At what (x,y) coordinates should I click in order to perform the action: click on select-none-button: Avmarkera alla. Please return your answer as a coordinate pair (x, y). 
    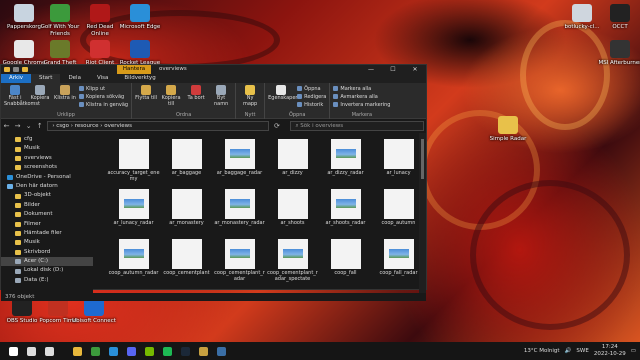
    Looking at the image, I should click on (361, 97).